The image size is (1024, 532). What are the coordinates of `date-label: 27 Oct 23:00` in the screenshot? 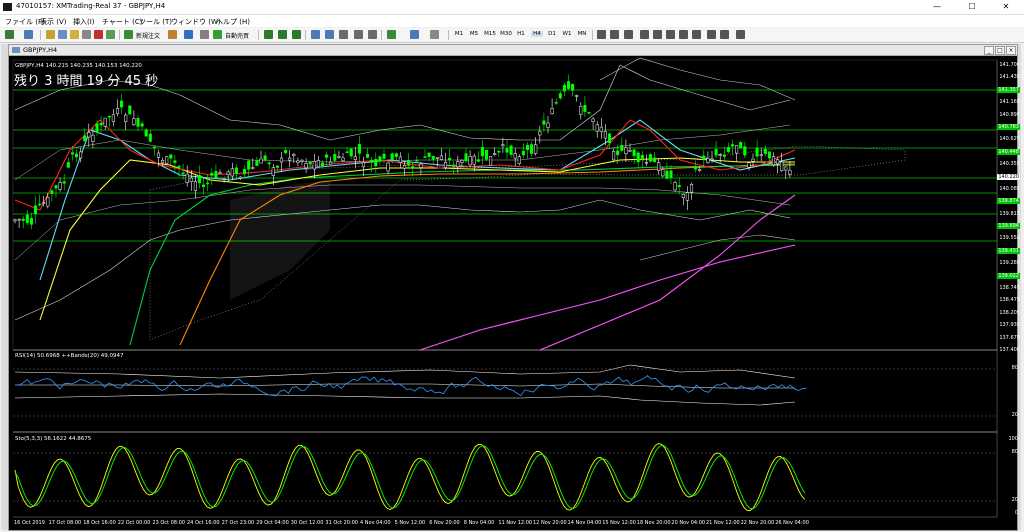 It's located at (238, 523).